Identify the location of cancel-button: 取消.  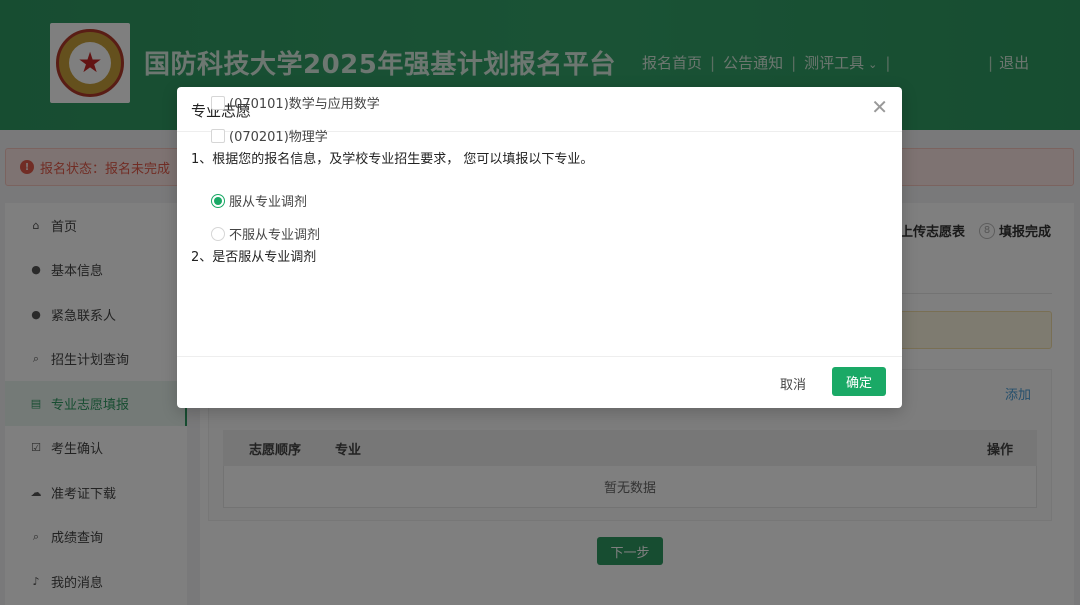
(793, 383).